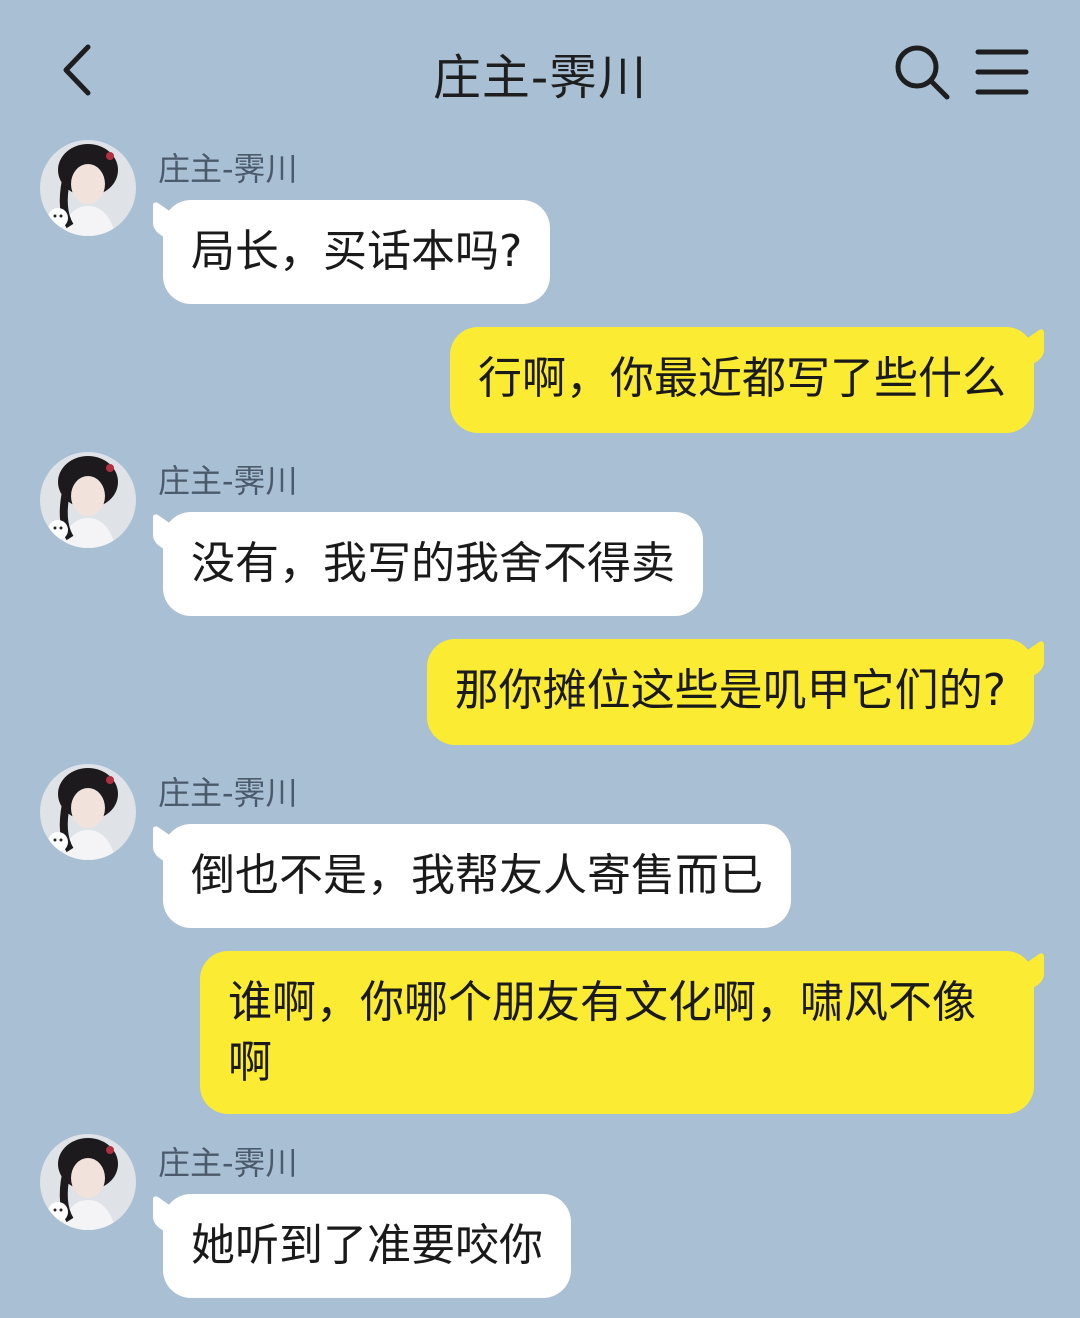  I want to click on message-bubble-outgoing: 谁啊，你哪个朋友有文化啊，啸风不像啊, so click(617, 1032).